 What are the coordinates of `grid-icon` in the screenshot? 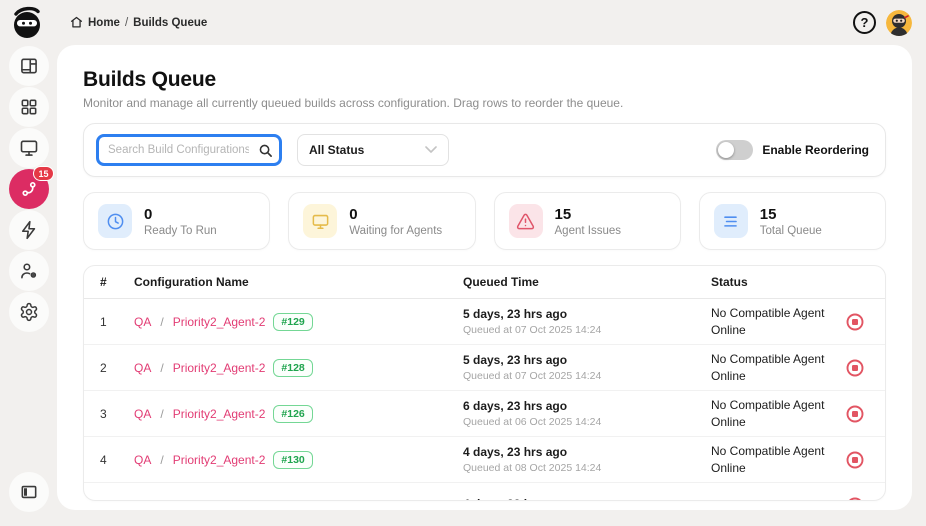 It's located at (29, 107).